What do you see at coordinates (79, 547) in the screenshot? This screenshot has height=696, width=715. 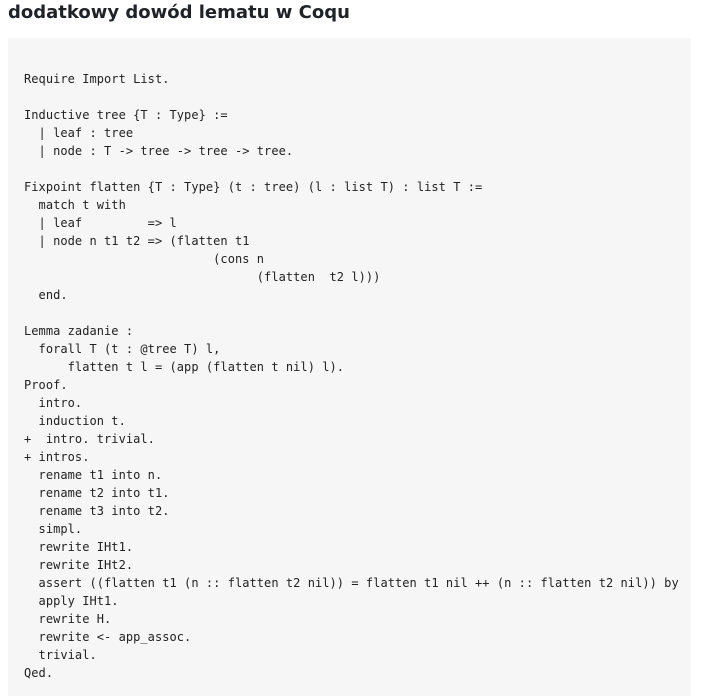 I see `code-line: rewrite IHt1.` at bounding box center [79, 547].